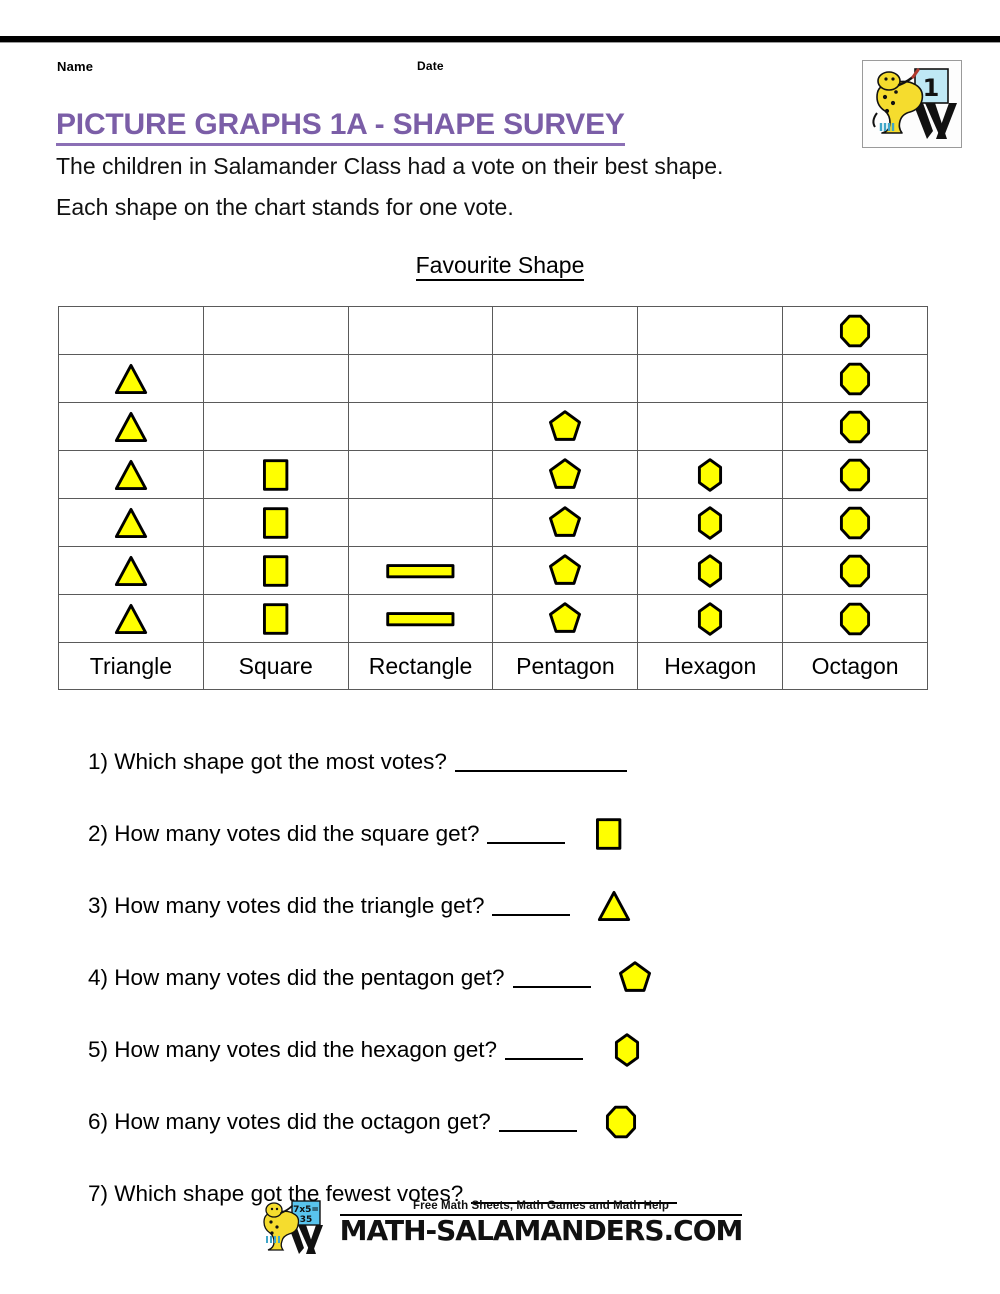  I want to click on question-row-6: 6) How many votes did the octagon get?, so click(528, 1122).